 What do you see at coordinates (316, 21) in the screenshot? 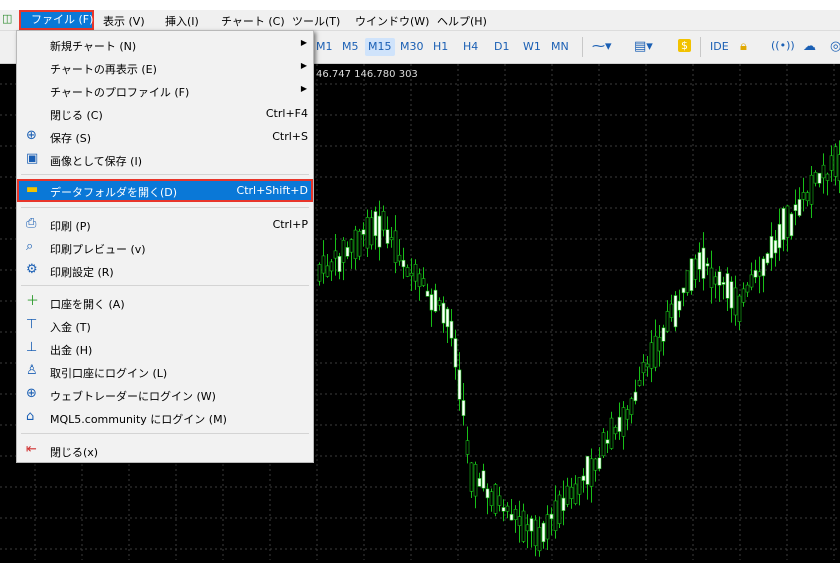
I see `menu-tools: ツール(T)` at bounding box center [316, 21].